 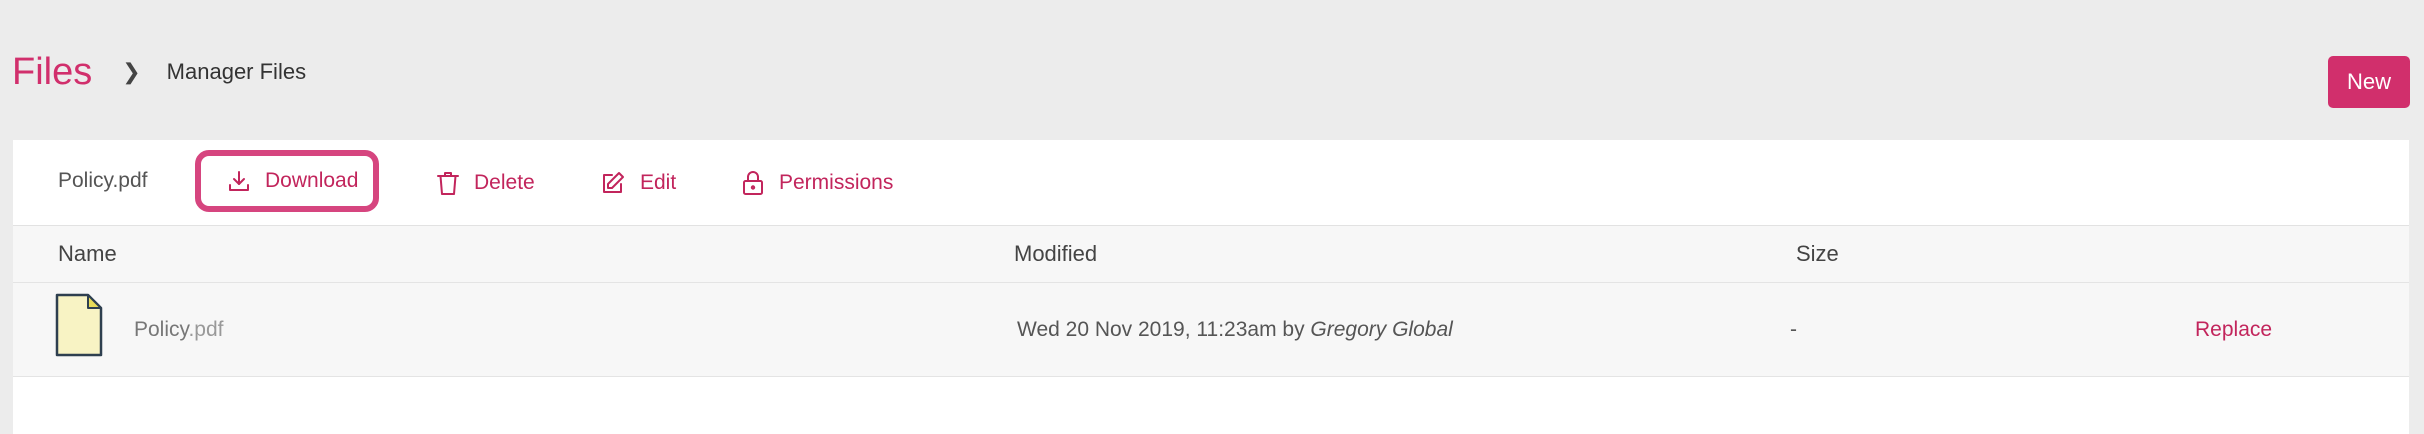 I want to click on breadcrumb: Files ❯ Manager Files, so click(x=159, y=72).